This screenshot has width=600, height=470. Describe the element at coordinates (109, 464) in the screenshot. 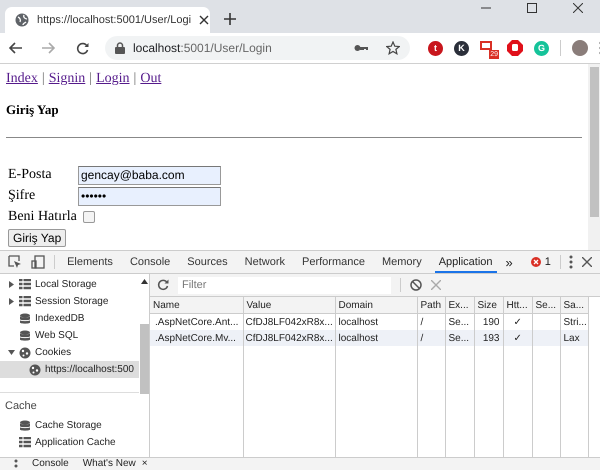

I see `drawer-tab: What's New` at that location.